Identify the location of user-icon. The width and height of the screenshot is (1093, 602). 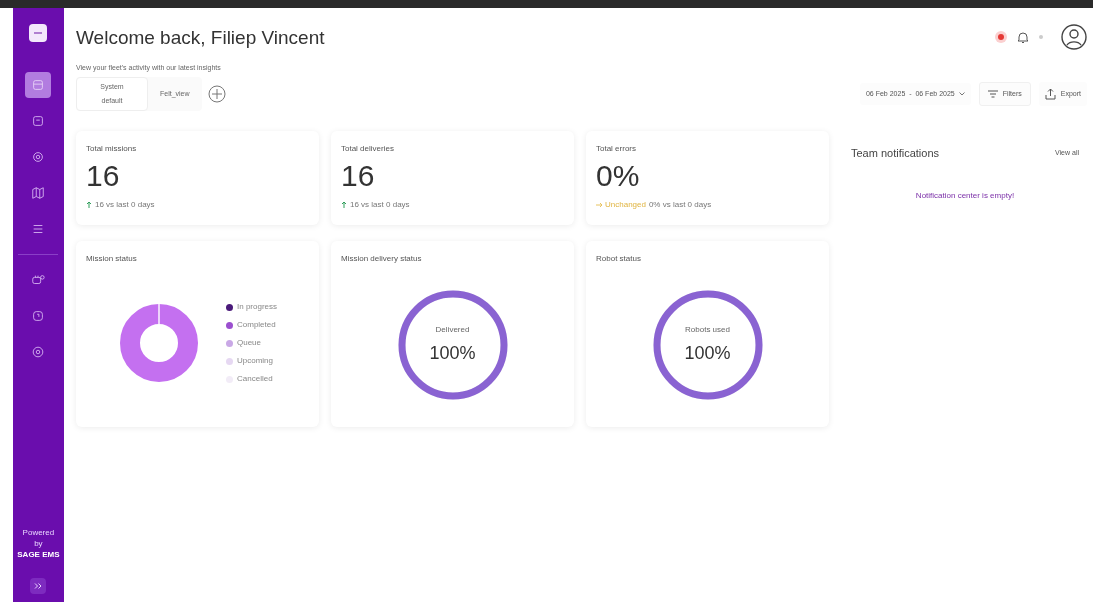
(1074, 37).